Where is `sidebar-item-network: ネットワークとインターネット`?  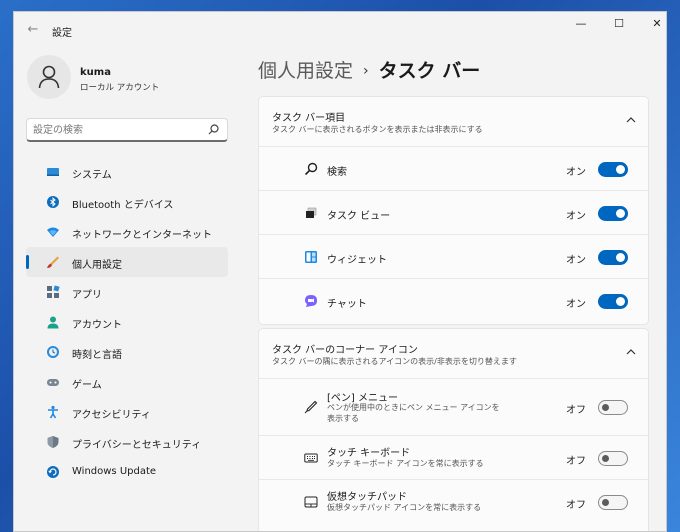
sidebar-item-network: ネットワークとインターネット is located at coordinates (127, 232).